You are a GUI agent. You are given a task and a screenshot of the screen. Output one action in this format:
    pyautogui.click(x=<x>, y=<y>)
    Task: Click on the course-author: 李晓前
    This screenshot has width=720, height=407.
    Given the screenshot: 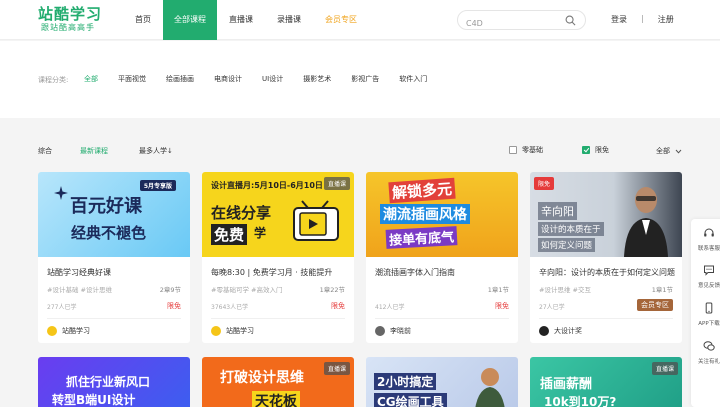 What is the action you would take?
    pyautogui.click(x=393, y=331)
    